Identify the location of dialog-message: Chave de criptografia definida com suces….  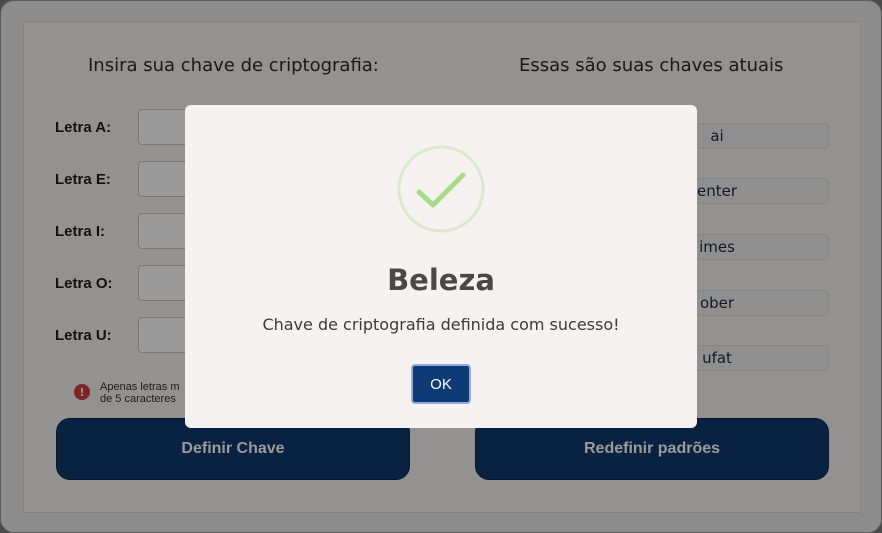
(441, 324).